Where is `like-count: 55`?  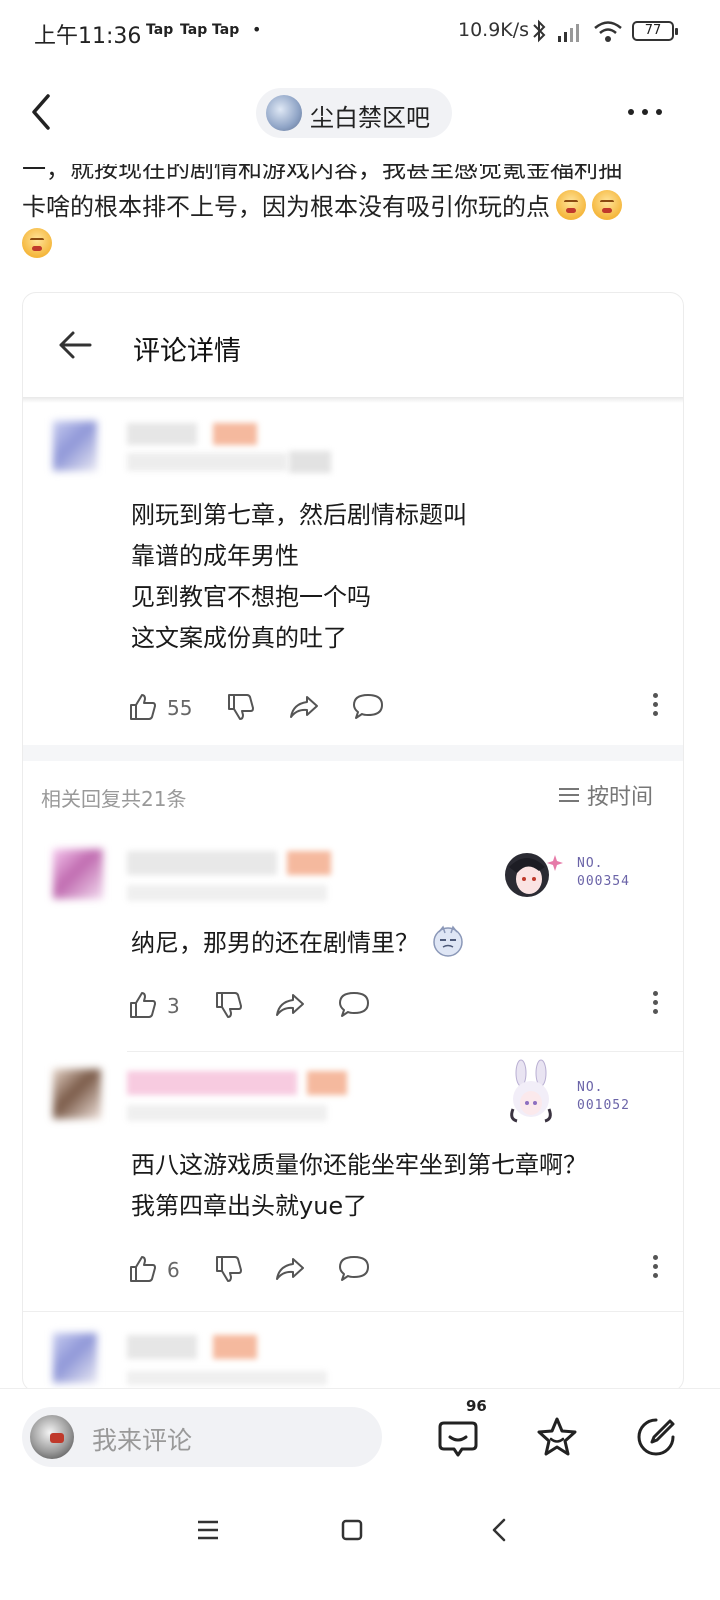 like-count: 55 is located at coordinates (180, 708).